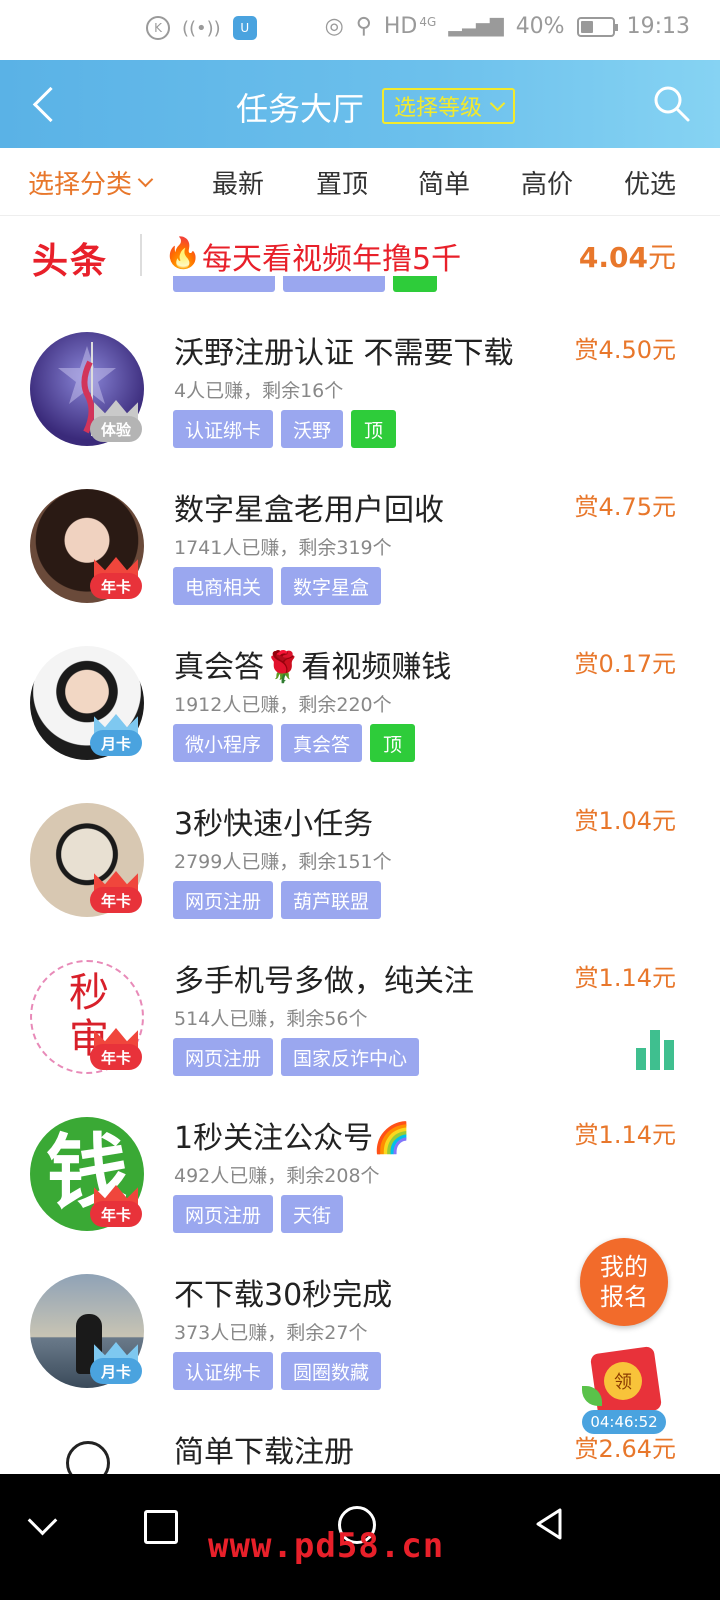 This screenshot has width=720, height=1600. What do you see at coordinates (300, 109) in the screenshot?
I see `page-title: 任务大厅` at bounding box center [300, 109].